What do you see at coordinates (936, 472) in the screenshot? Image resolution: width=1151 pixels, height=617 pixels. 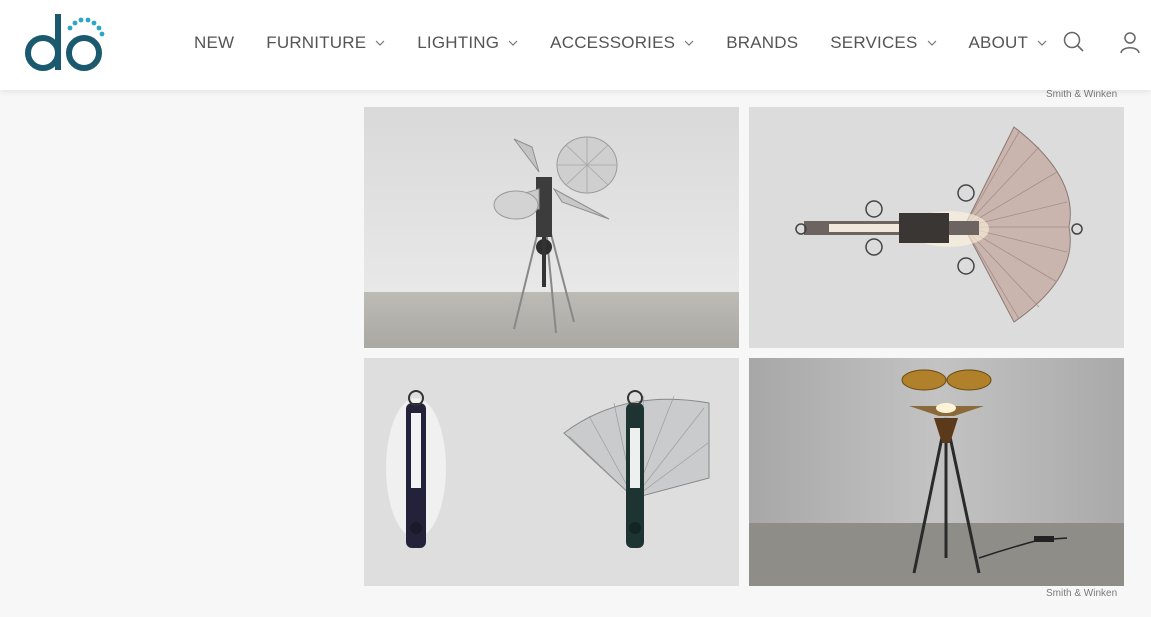 I see `tripod-lamp-amber-photo` at bounding box center [936, 472].